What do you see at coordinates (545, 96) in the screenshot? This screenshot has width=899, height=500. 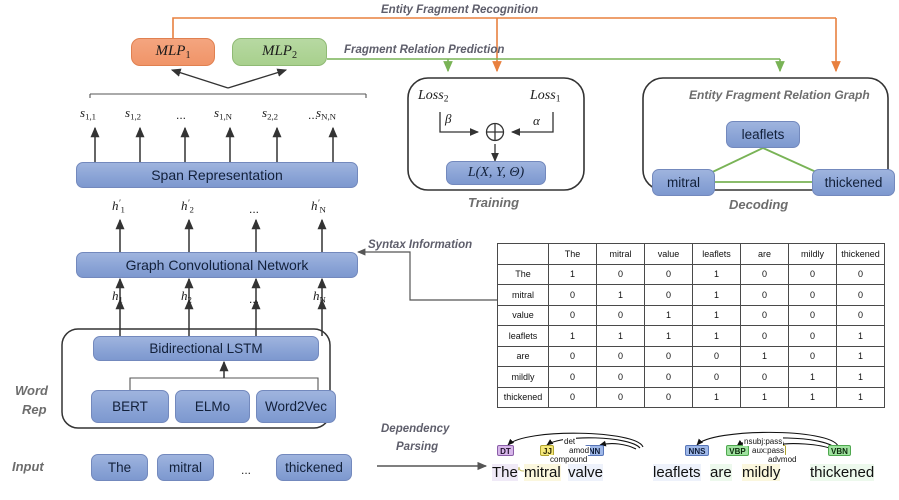 I see `loss1-label: Loss1` at bounding box center [545, 96].